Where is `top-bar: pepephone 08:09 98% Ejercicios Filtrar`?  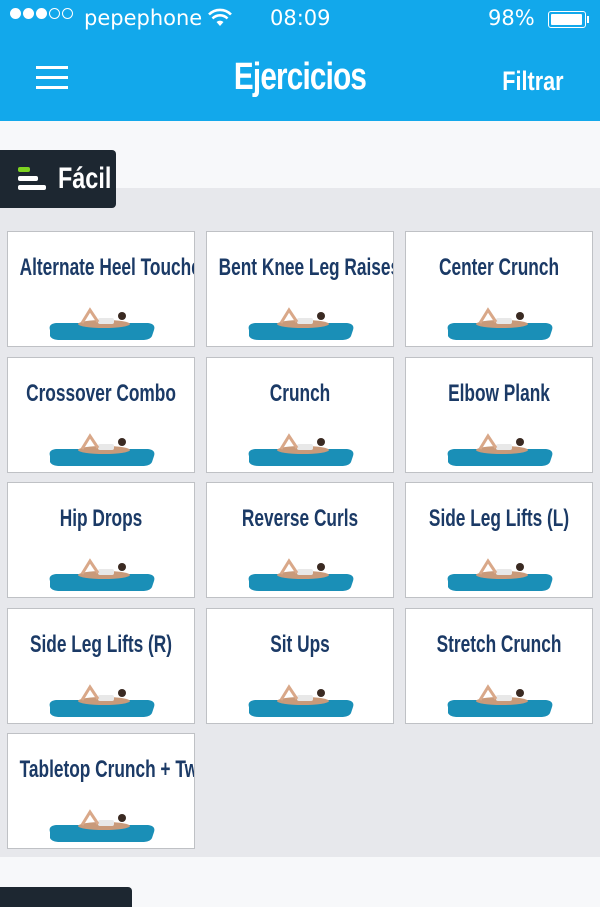 top-bar: pepephone 08:09 98% Ejercicios Filtrar is located at coordinates (300, 60).